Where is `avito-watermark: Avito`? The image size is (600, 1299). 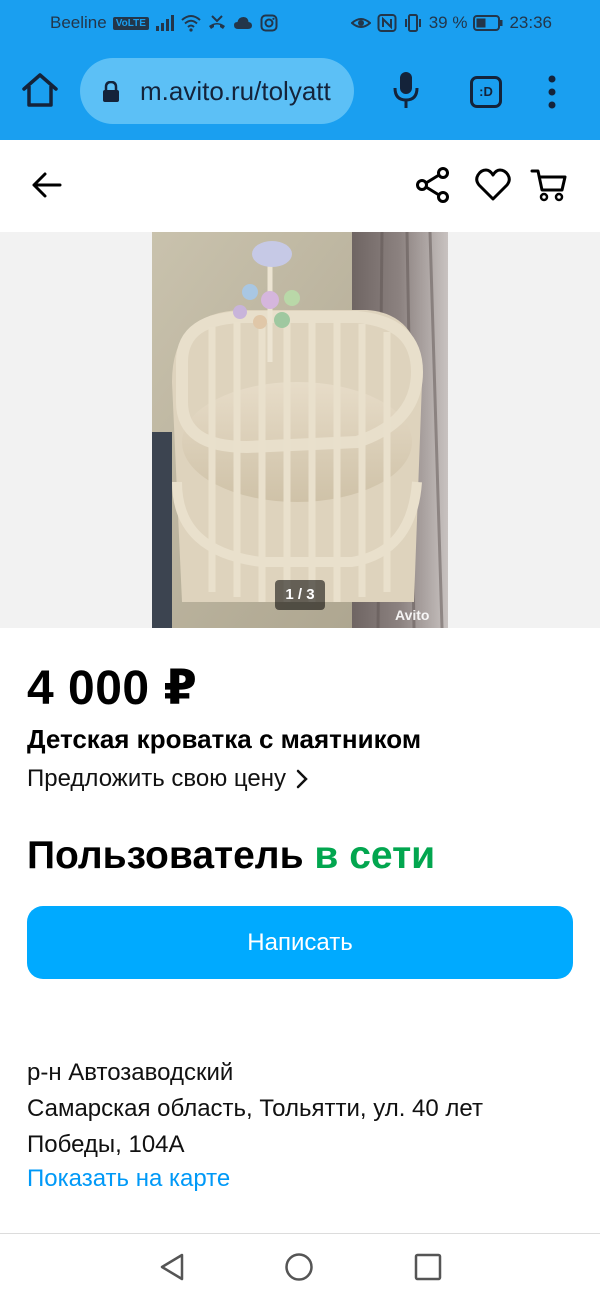
avito-watermark: Avito is located at coordinates (412, 615).